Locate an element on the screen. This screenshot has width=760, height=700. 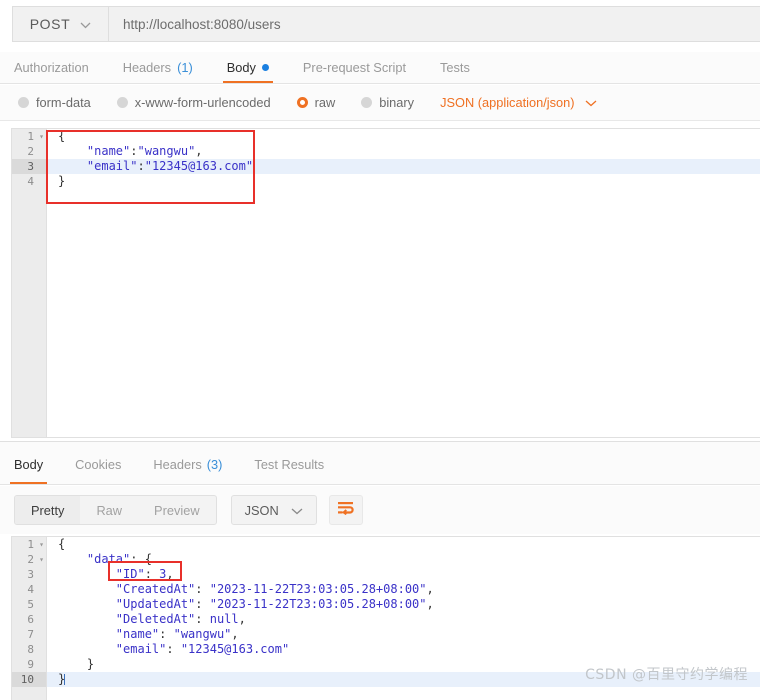
radio-label: form-data is located at coordinates (63, 102).